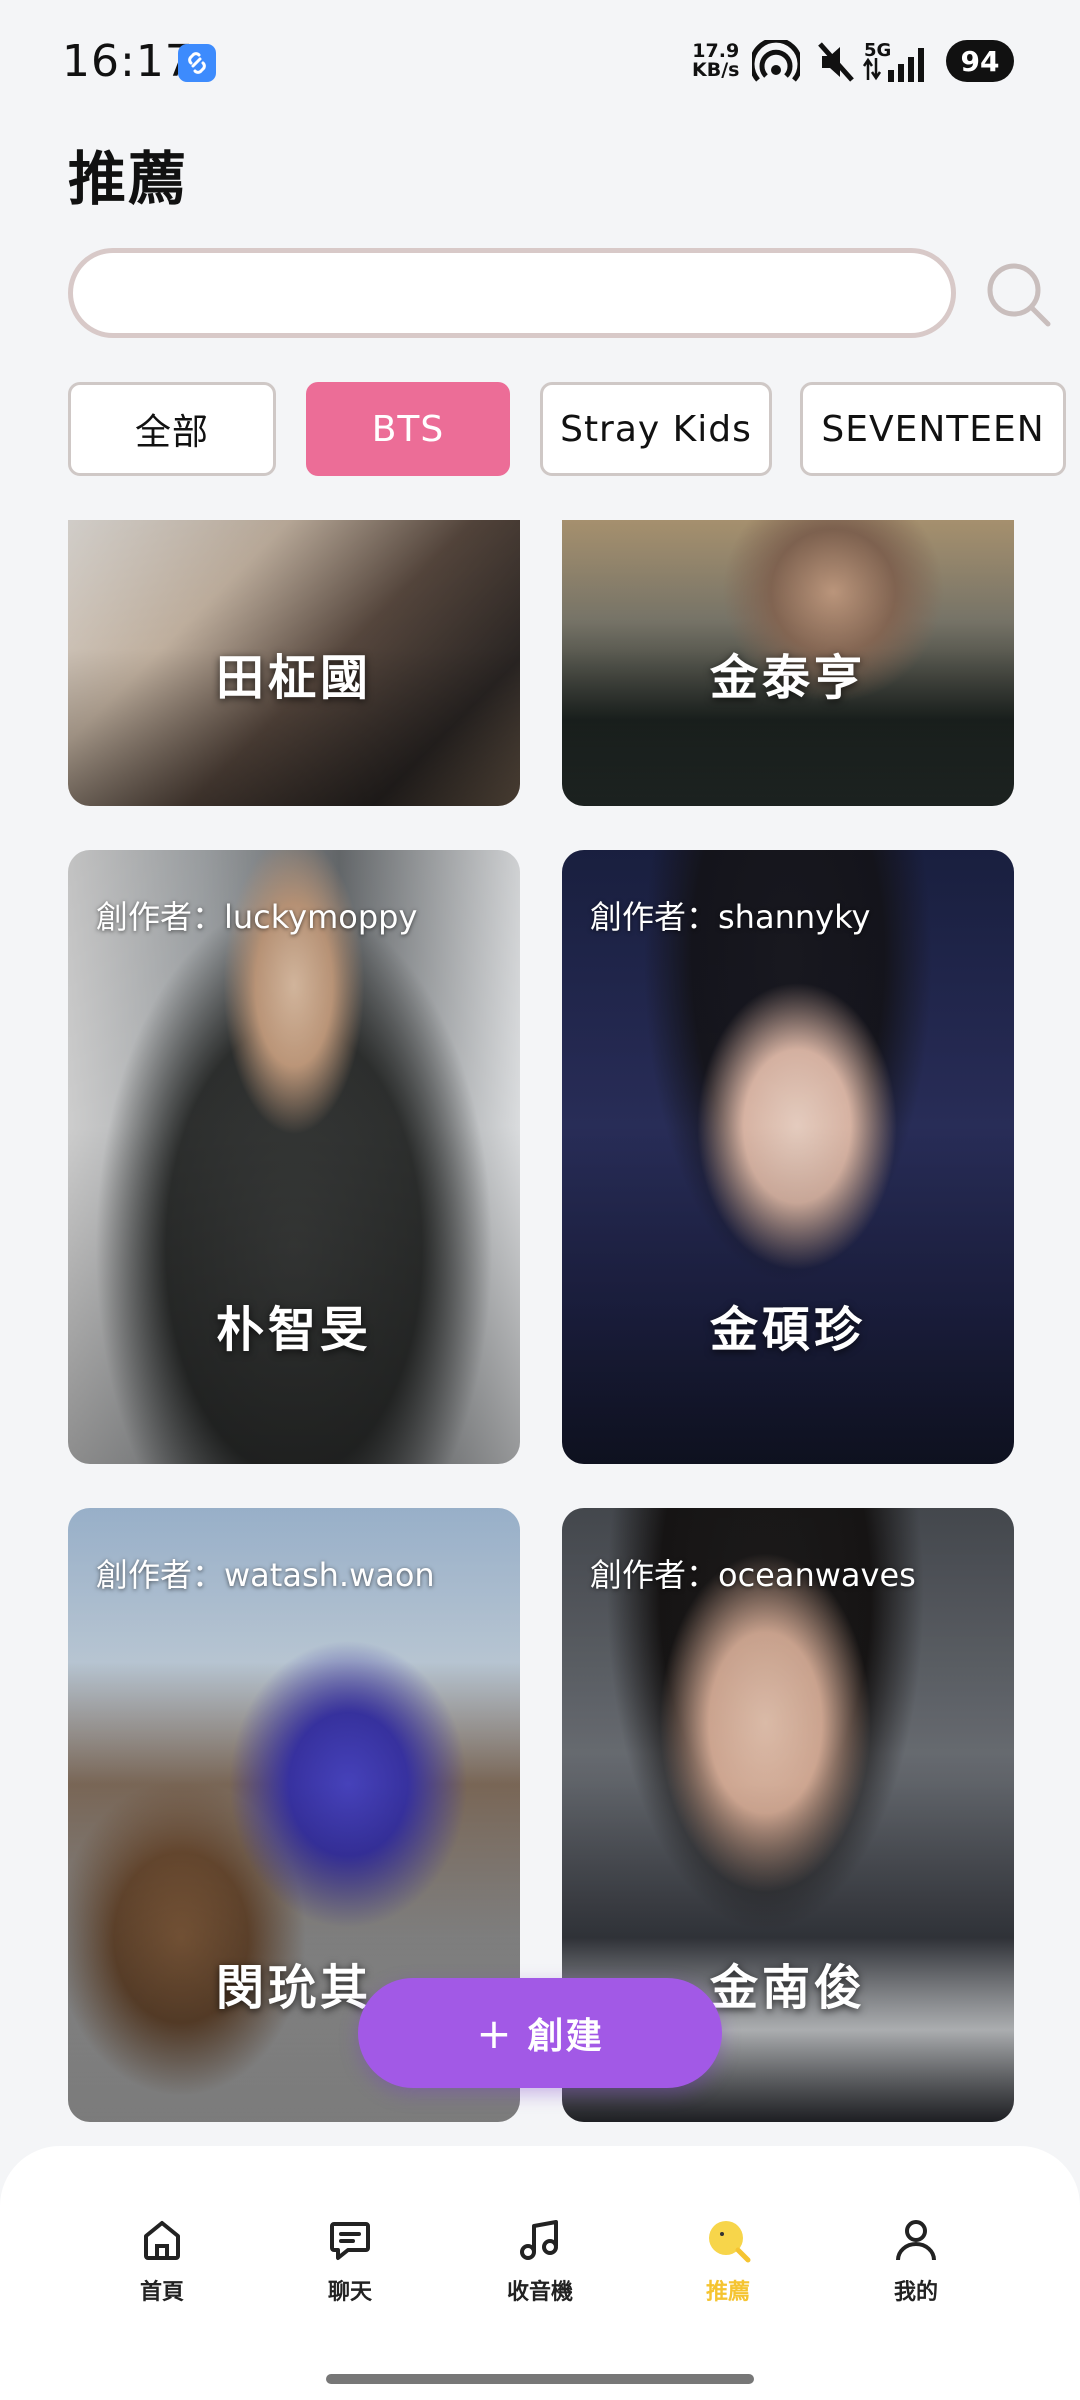 The image size is (1080, 2400). Describe the element at coordinates (408, 429) in the screenshot. I see `filter-chip-bts: BTS` at that location.